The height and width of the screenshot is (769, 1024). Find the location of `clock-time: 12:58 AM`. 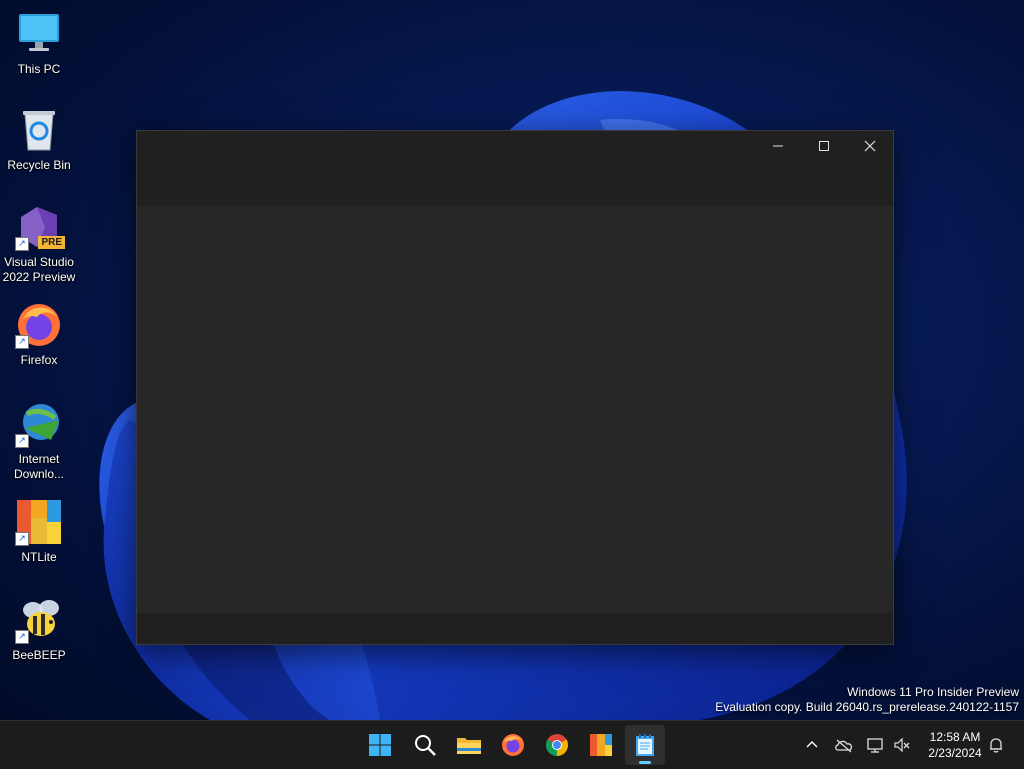

clock-time: 12:58 AM is located at coordinates (955, 737).